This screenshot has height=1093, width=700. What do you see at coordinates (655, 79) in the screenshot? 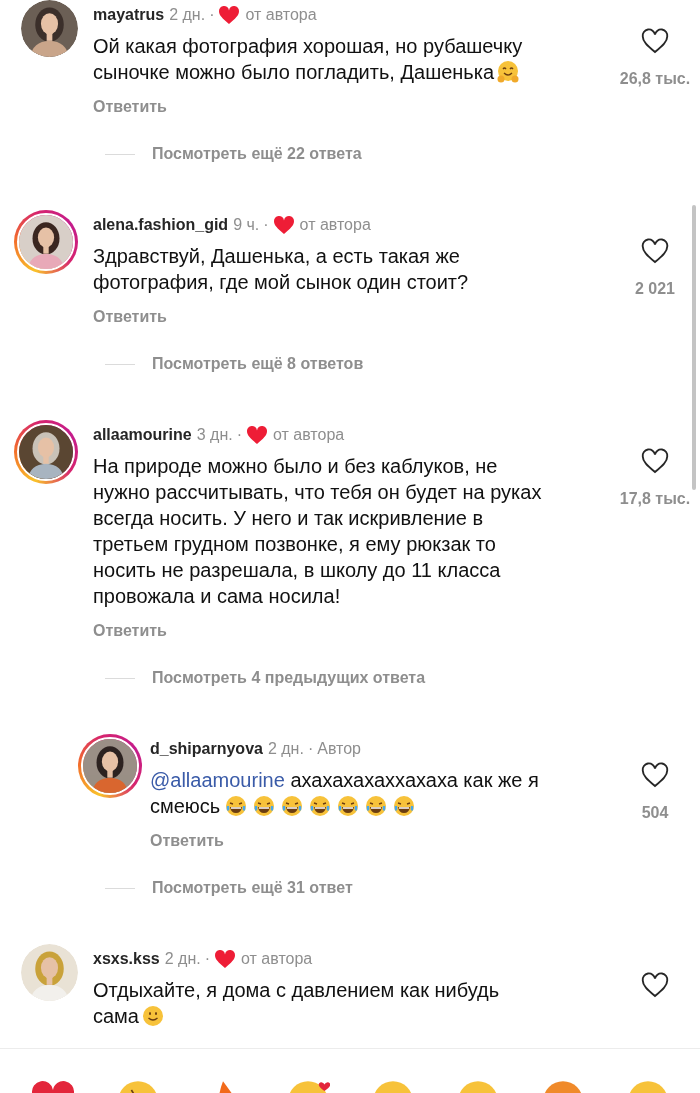
I see `like-count: 26,8 тыс.` at bounding box center [655, 79].